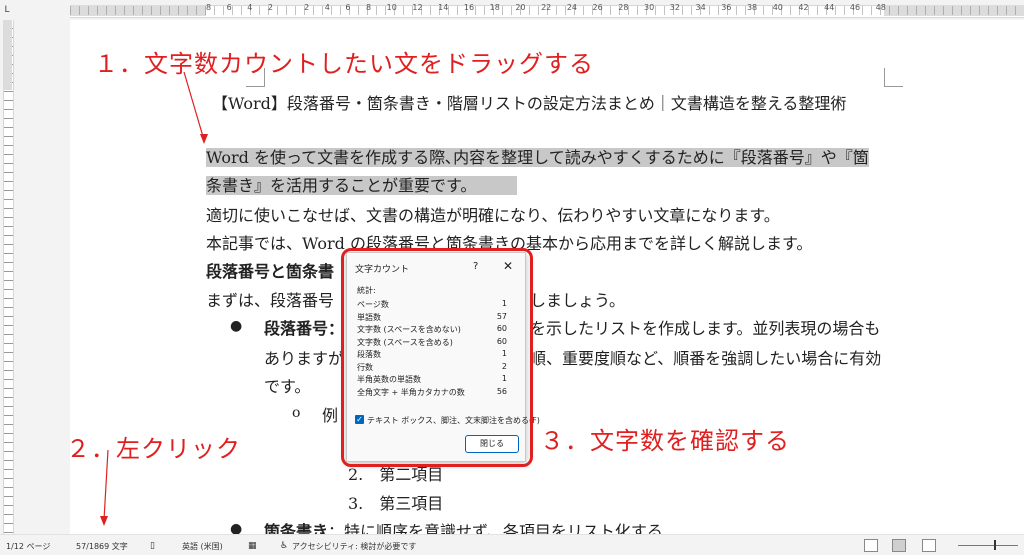 The width and height of the screenshot is (1024, 555). Describe the element at coordinates (202, 546) in the screenshot. I see `language-indicator: 英語 (米国)` at that location.